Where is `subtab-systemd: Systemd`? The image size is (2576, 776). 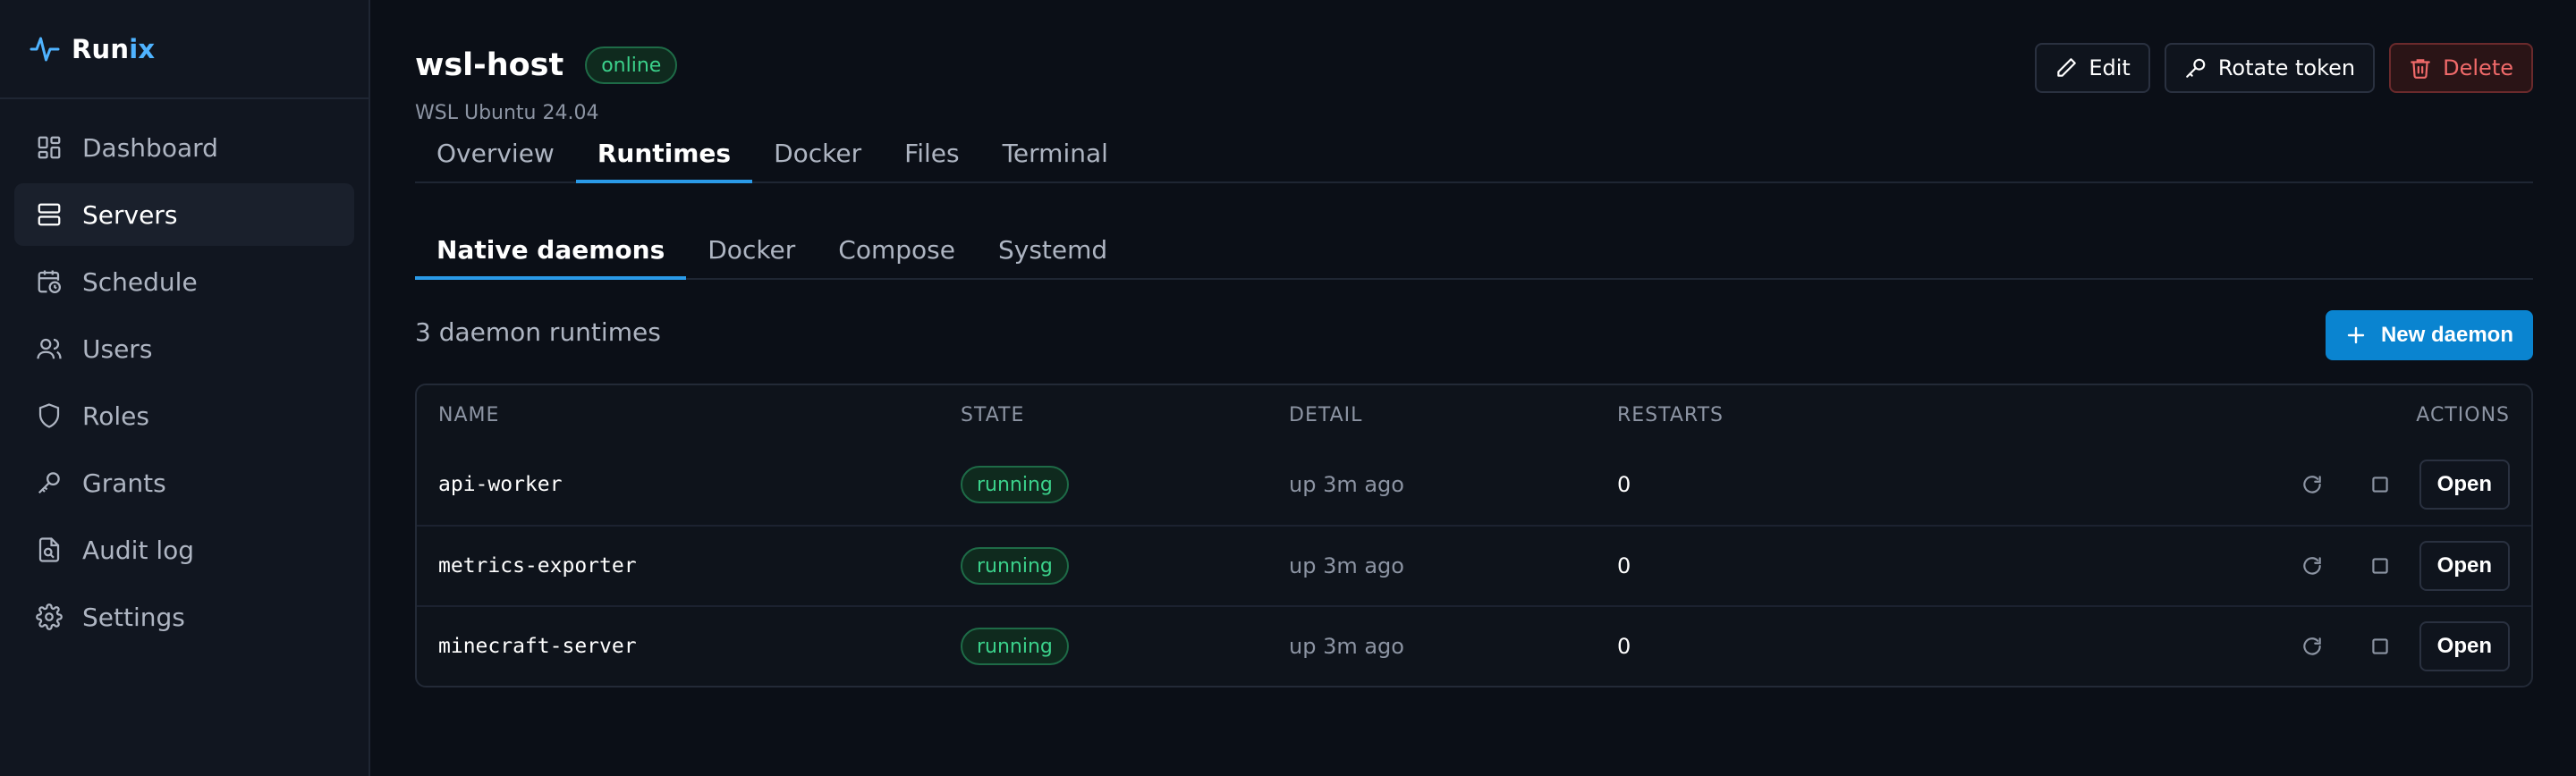
subtab-systemd: Systemd is located at coordinates (1053, 249).